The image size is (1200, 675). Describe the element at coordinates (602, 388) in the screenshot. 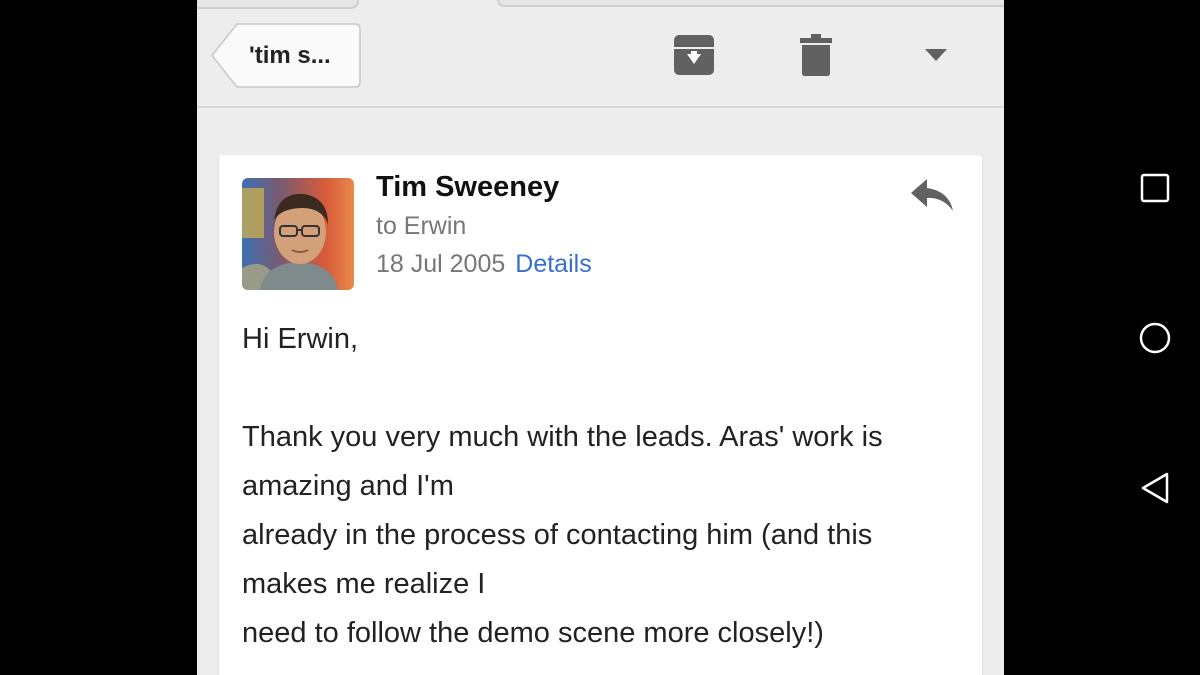

I see `body-blank-line` at that location.